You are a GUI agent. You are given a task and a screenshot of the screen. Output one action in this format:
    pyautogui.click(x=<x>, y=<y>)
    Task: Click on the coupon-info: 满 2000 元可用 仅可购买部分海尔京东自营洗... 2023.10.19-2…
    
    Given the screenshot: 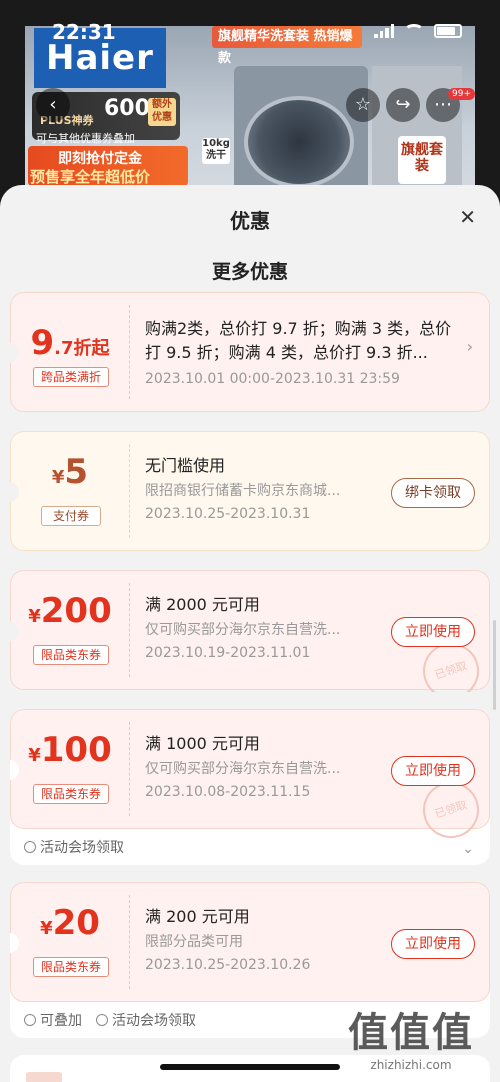 What is the action you would take?
    pyautogui.click(x=265, y=626)
    